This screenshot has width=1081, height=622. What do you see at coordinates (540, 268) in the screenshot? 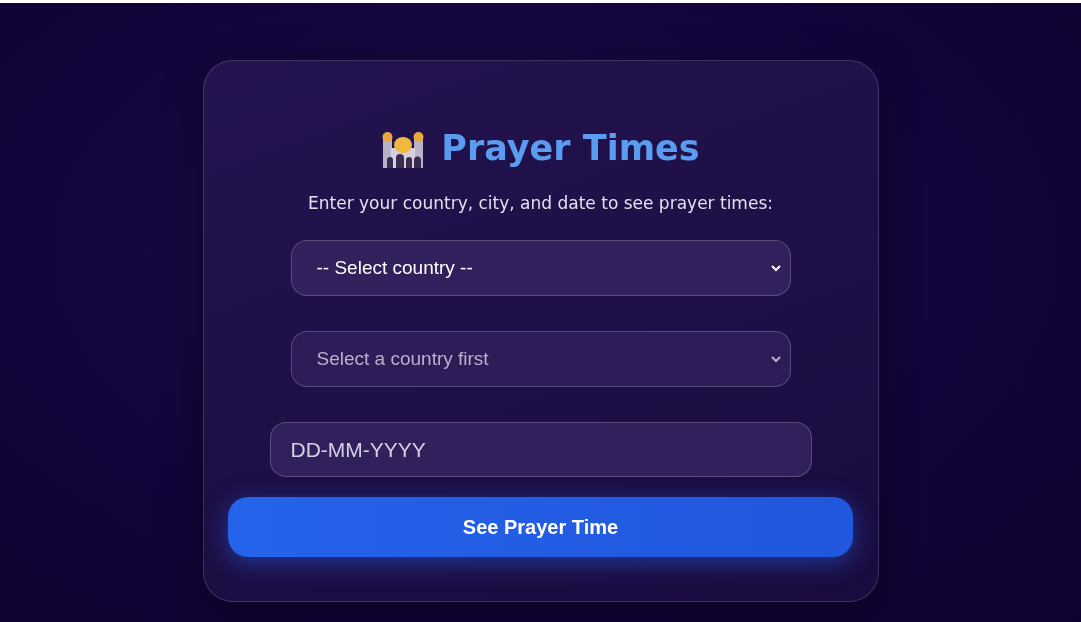
I see `dropdown-field: -- Select country --` at bounding box center [540, 268].